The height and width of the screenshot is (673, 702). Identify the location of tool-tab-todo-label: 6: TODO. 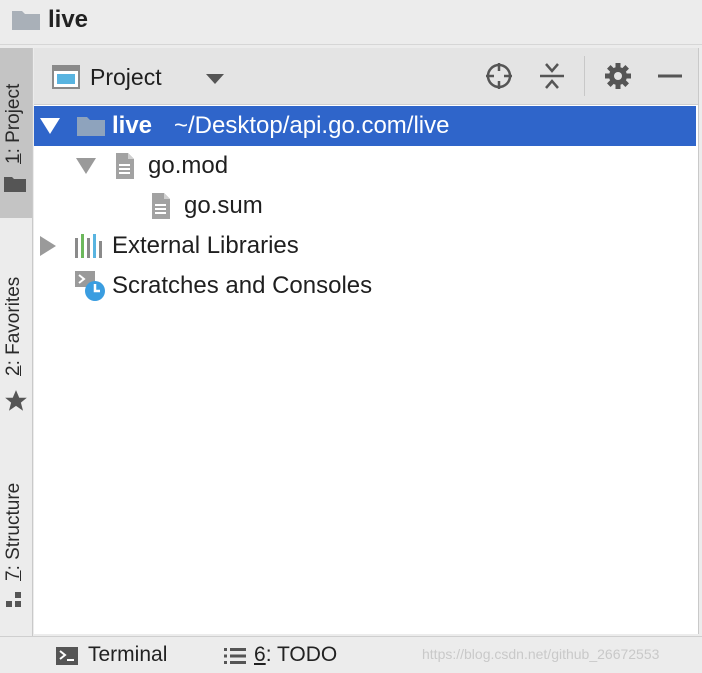
(296, 654).